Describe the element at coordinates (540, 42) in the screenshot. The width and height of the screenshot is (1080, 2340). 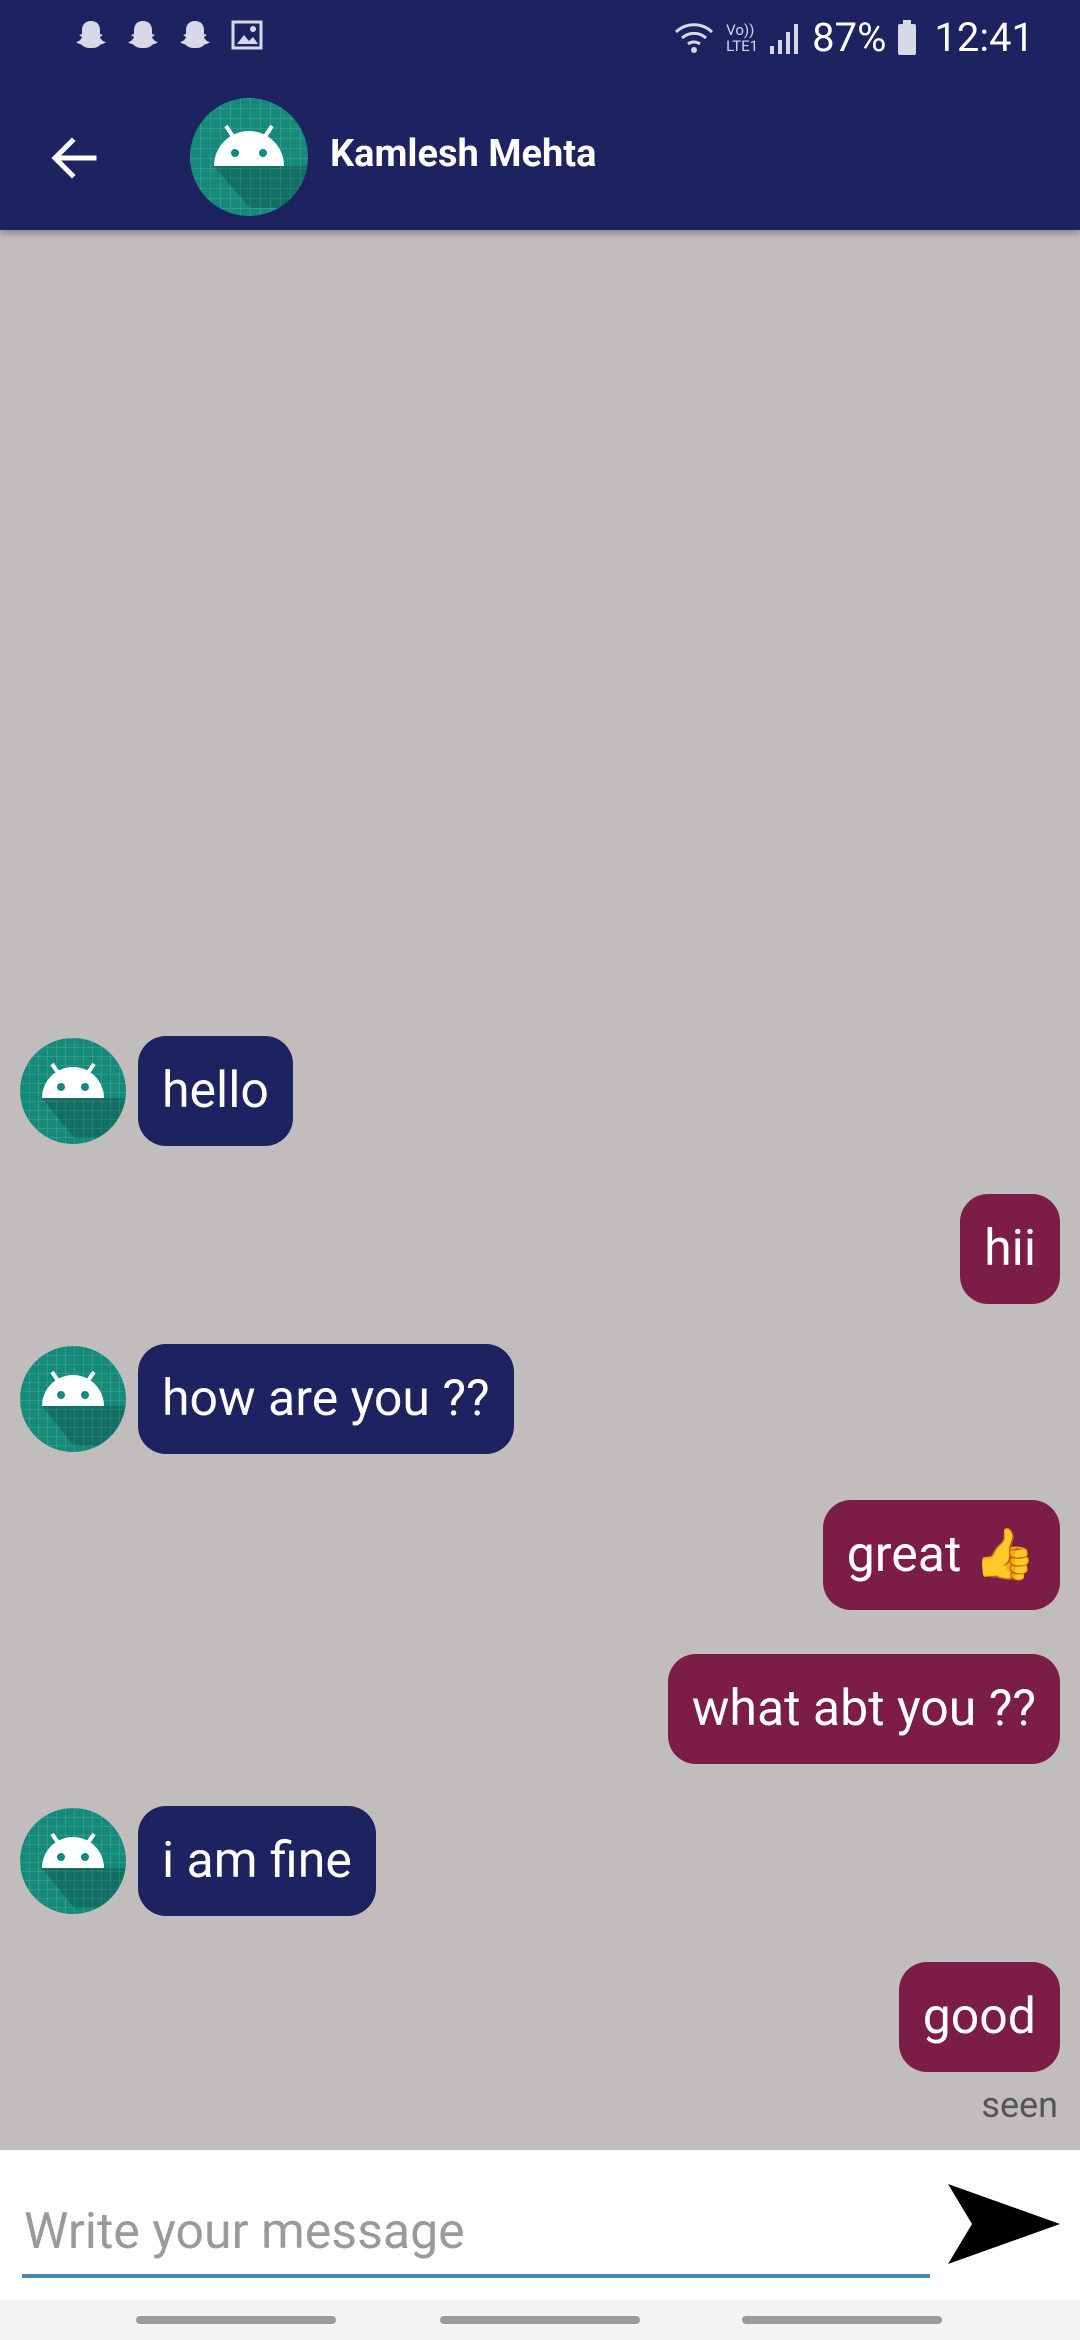
I see `status-bar: Vo)) LTE1 87% 12:41` at that location.